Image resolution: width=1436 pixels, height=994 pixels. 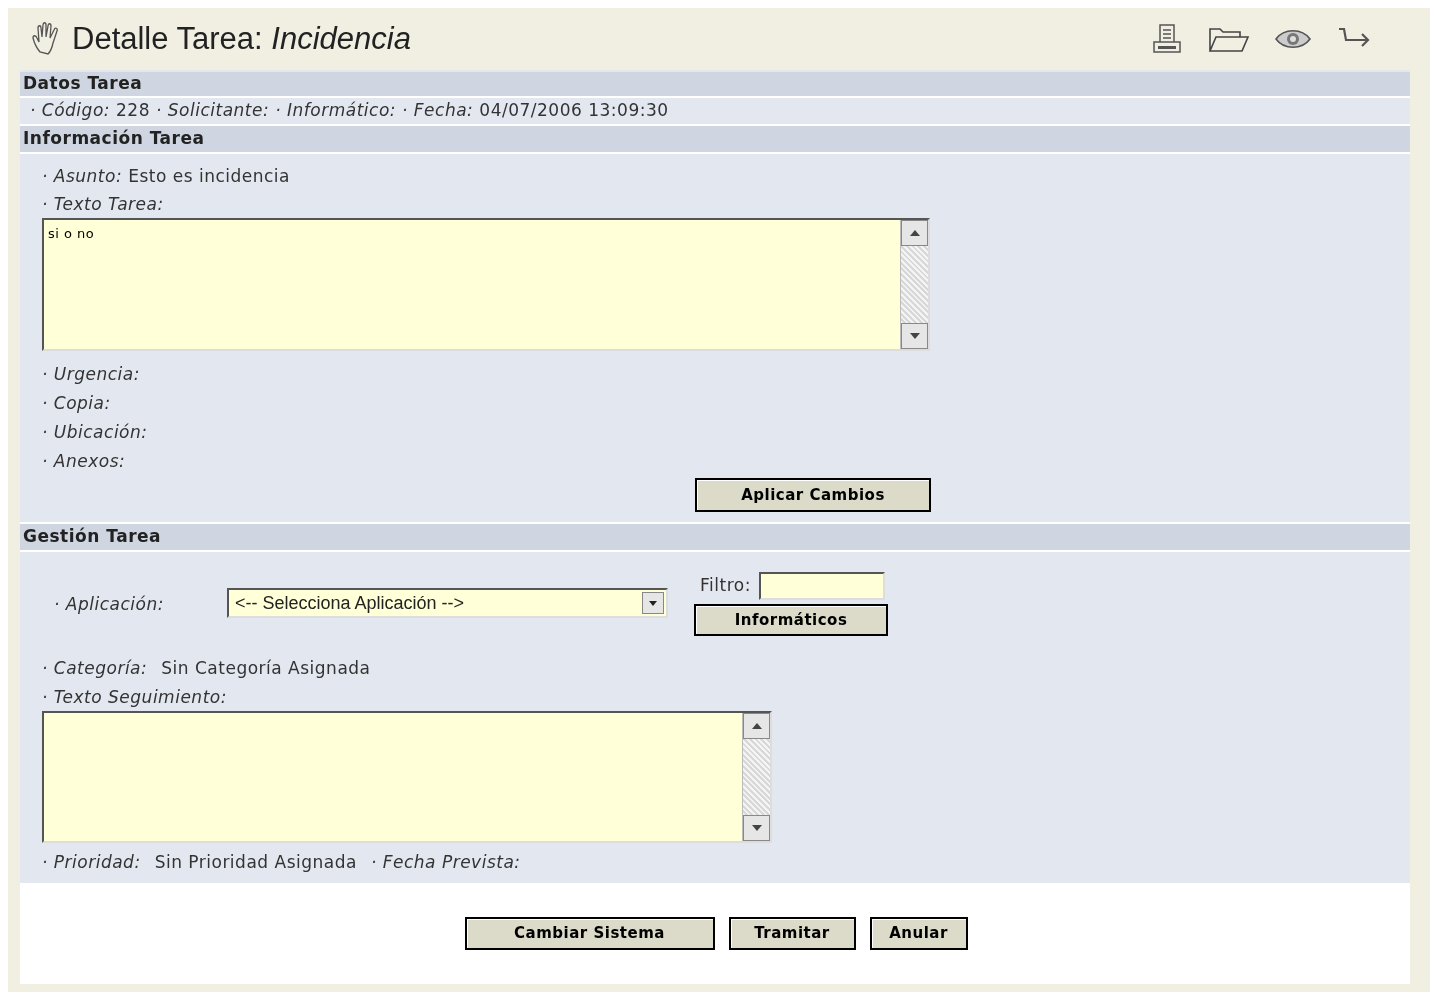 I want to click on field-label: · Informático:, so click(x=335, y=111).